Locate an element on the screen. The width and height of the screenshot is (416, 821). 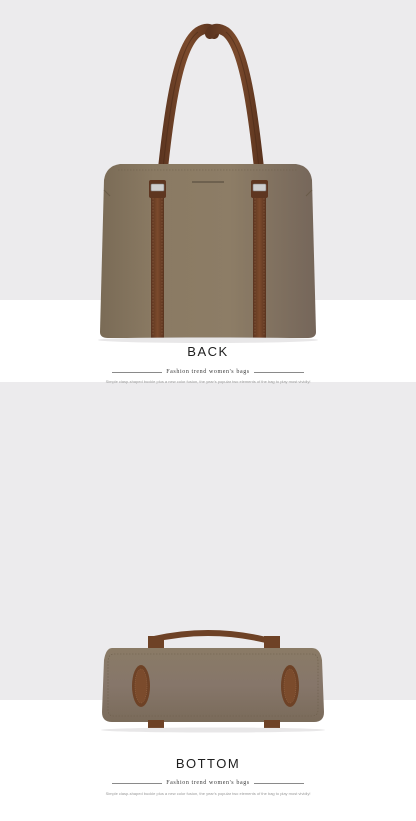
bottom-subtitle-row: Fashion trend women's bags is located at coordinates (208, 783).